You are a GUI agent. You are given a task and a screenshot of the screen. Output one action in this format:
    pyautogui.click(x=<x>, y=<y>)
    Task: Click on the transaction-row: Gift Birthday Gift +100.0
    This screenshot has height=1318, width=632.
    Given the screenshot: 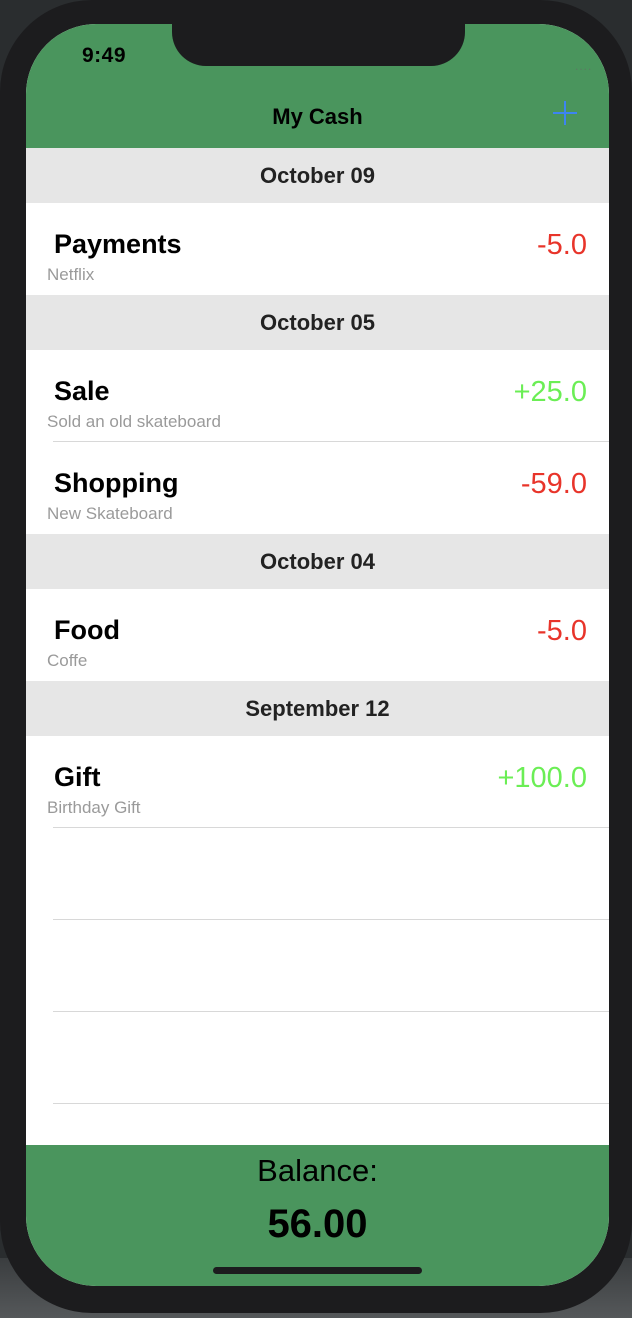 What is the action you would take?
    pyautogui.click(x=317, y=782)
    